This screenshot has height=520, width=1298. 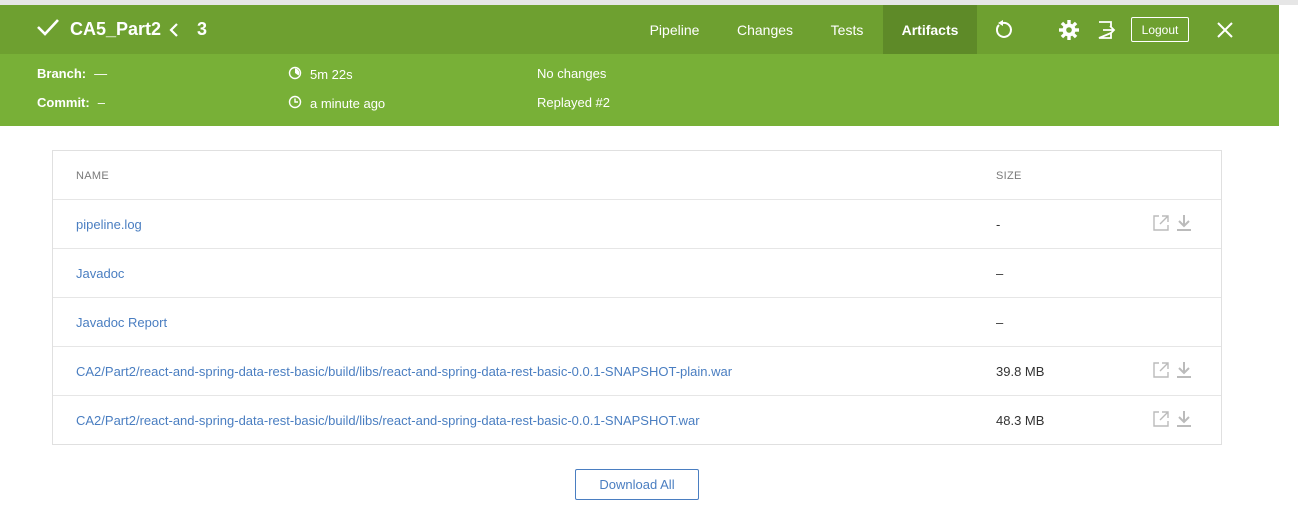 I want to click on table-row: Javadoc Report –, so click(x=637, y=322).